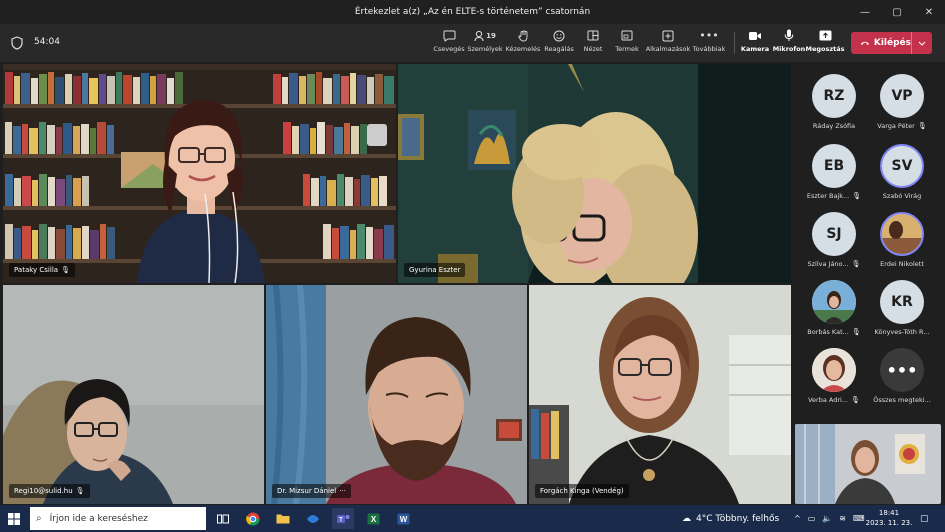 Image resolution: width=945 pixels, height=532 pixels. I want to click on leave-button: Kilépés, so click(891, 43).